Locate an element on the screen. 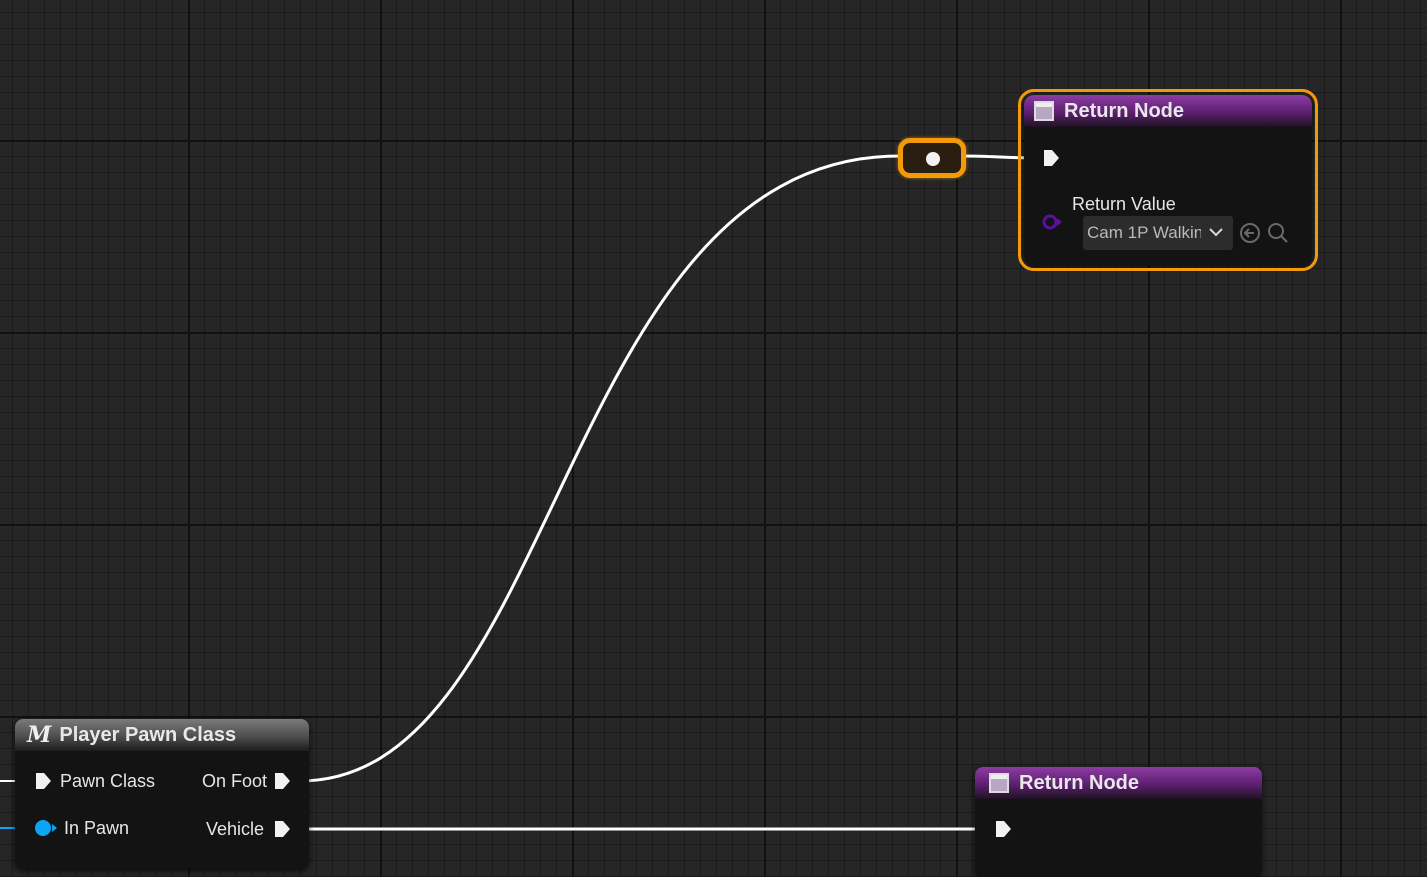  macro-icon: M is located at coordinates (39, 735).